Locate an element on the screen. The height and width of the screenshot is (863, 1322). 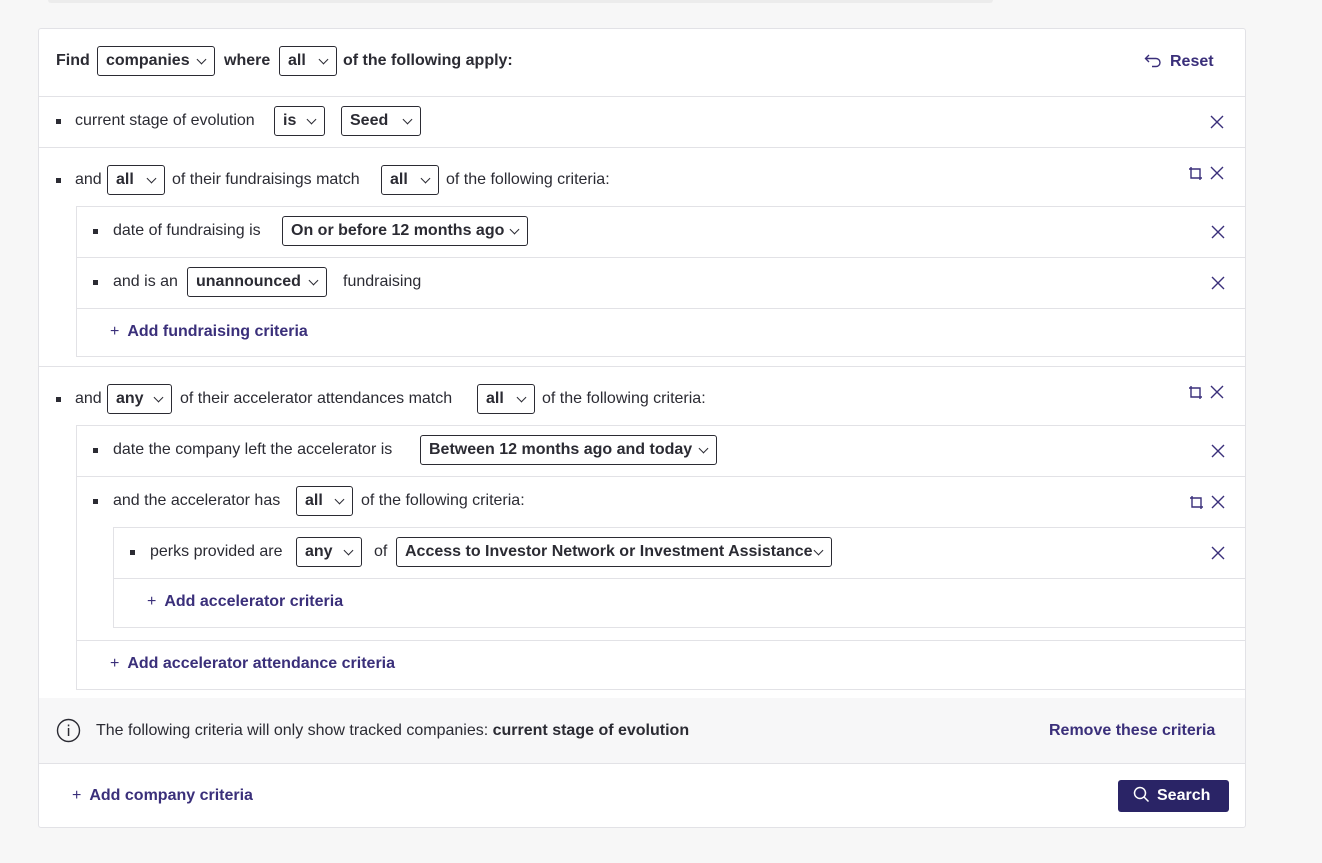
accelerator-has-value: all is located at coordinates (314, 500).